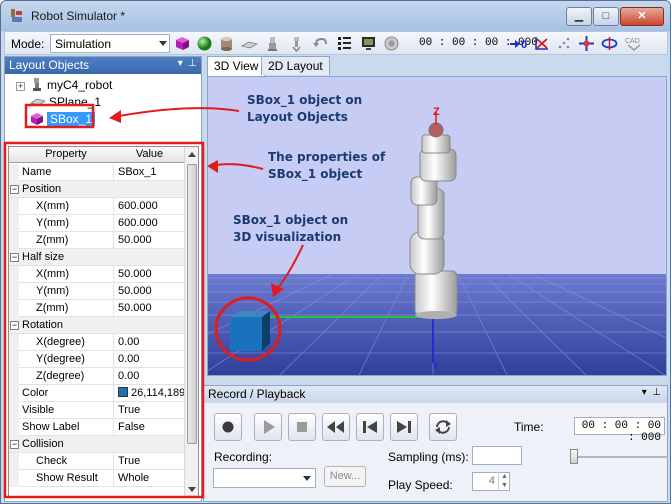 The width and height of the screenshot is (671, 504). What do you see at coordinates (586, 43) in the screenshot?
I see `move-icon` at bounding box center [586, 43].